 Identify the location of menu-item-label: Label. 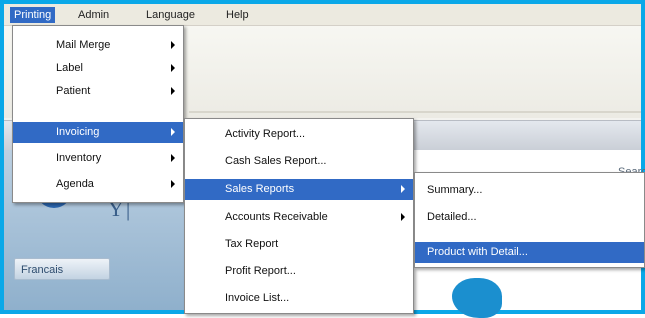
(98, 68).